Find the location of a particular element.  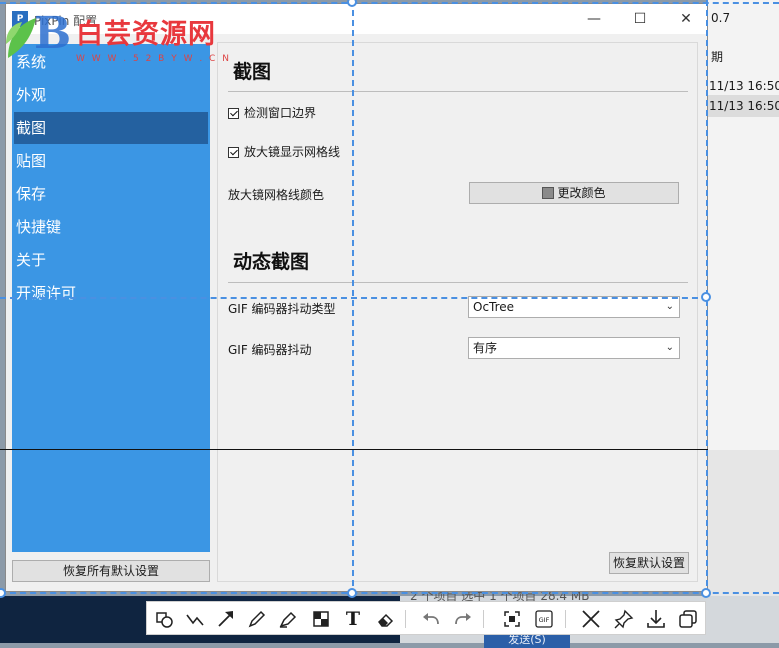

annotation-toolbar: T GIF is located at coordinates (426, 618).